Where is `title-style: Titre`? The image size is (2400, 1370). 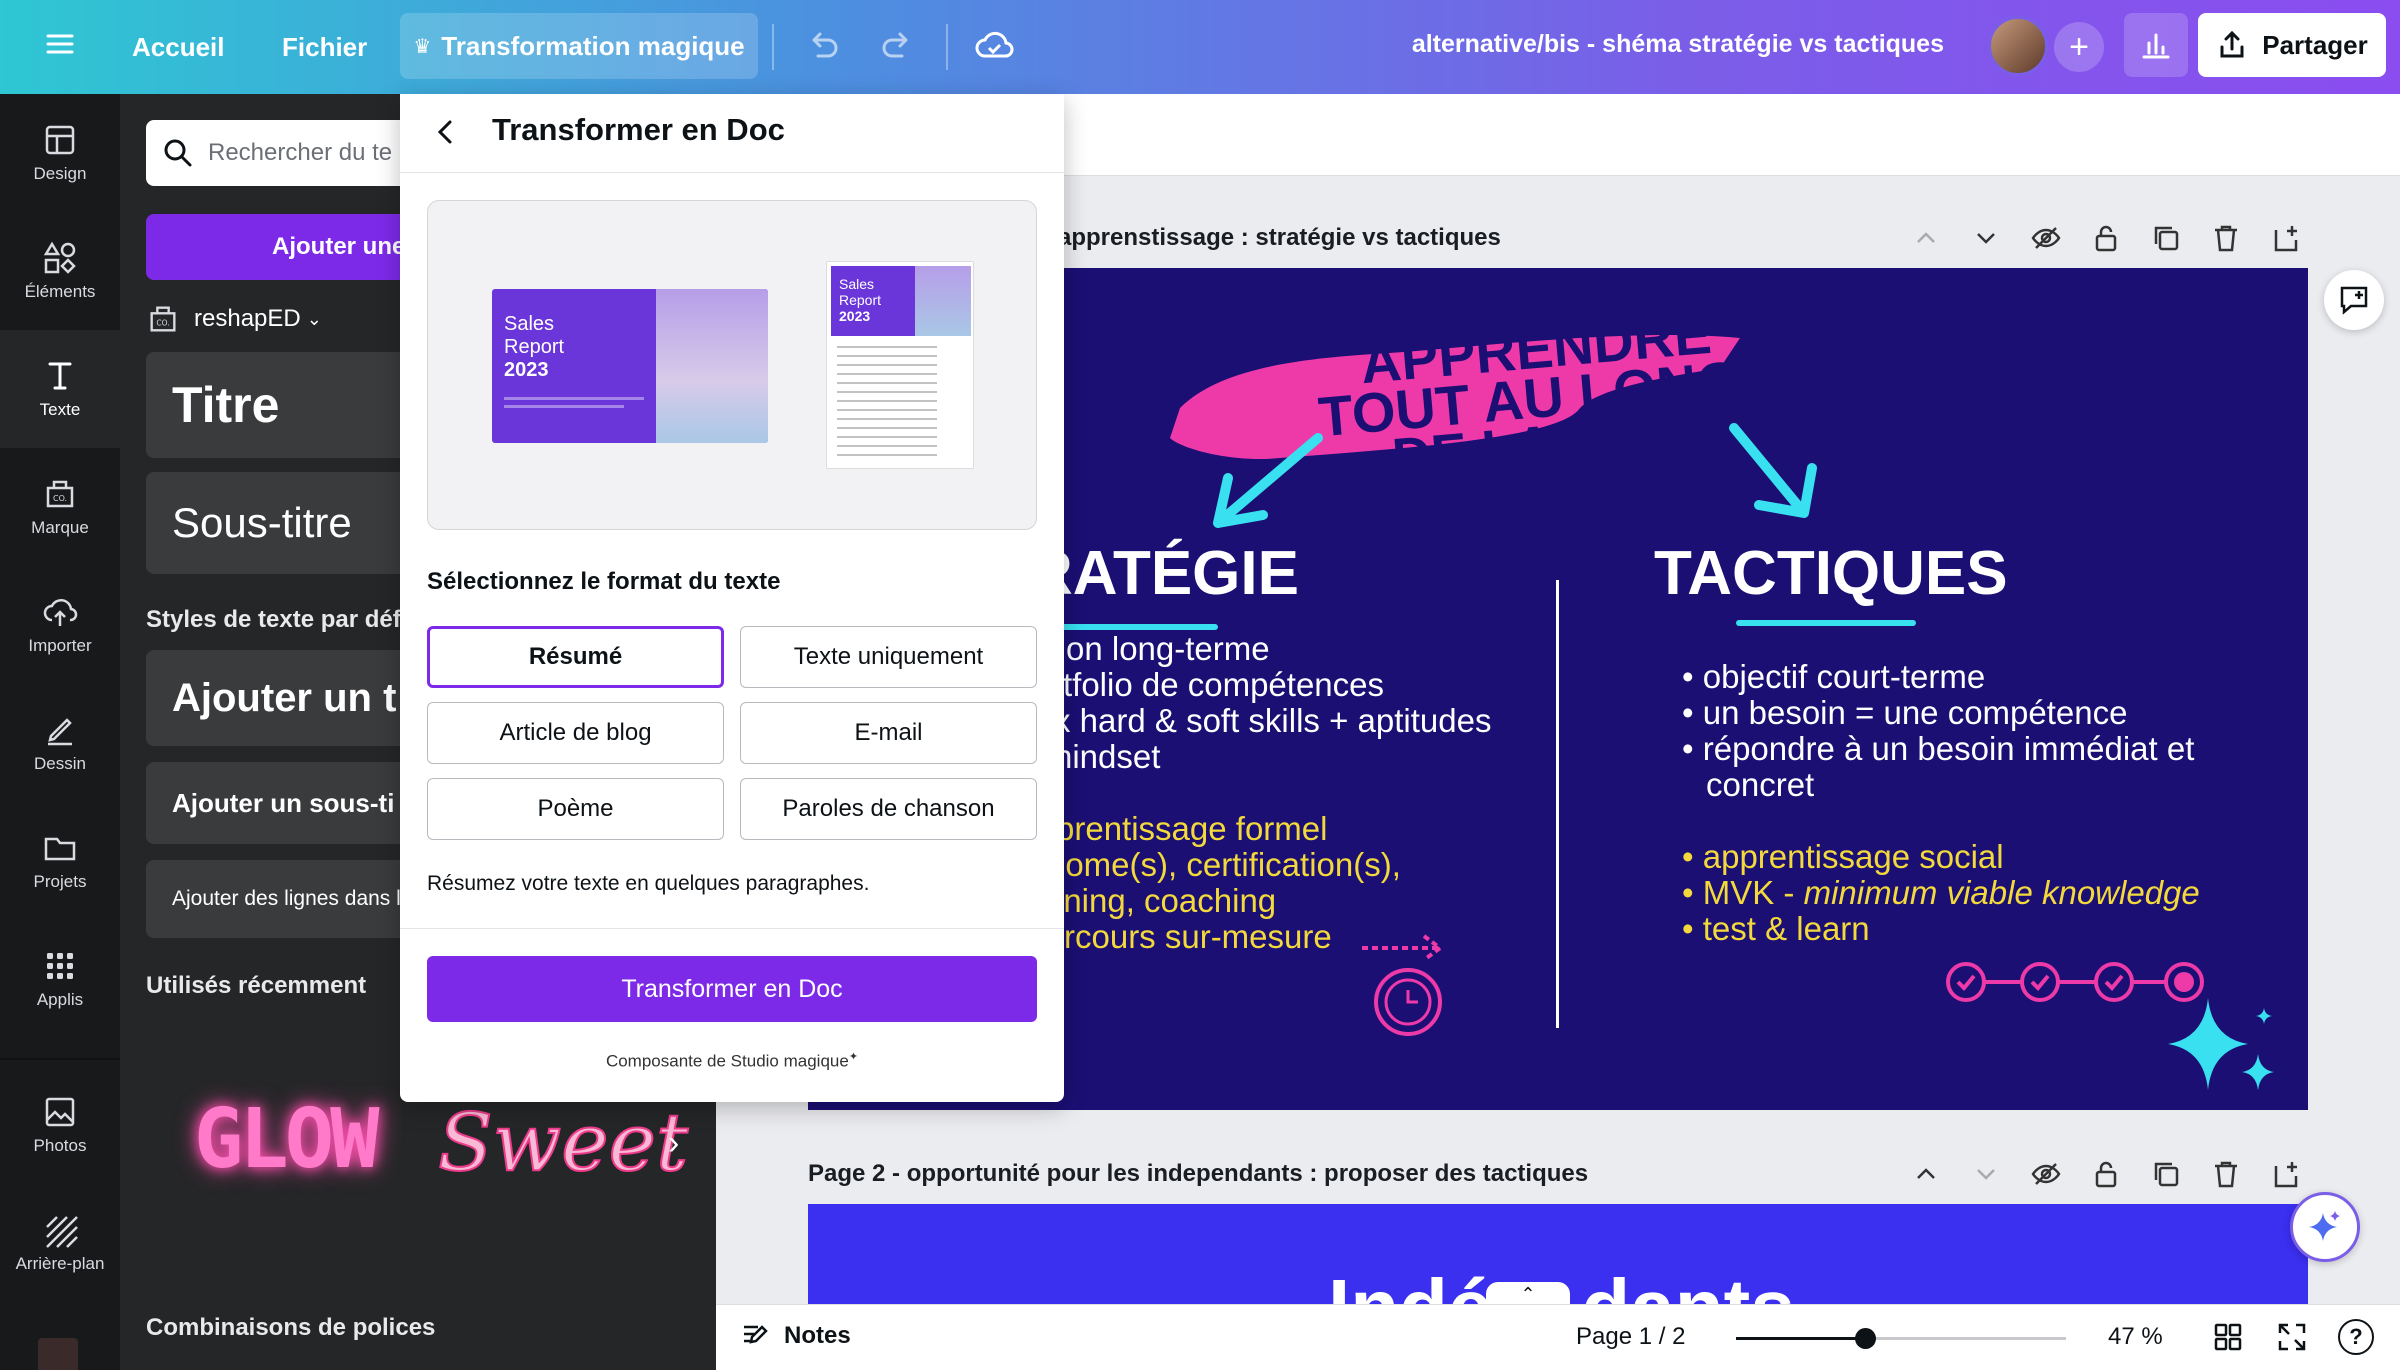 title-style: Titre is located at coordinates (281, 405).